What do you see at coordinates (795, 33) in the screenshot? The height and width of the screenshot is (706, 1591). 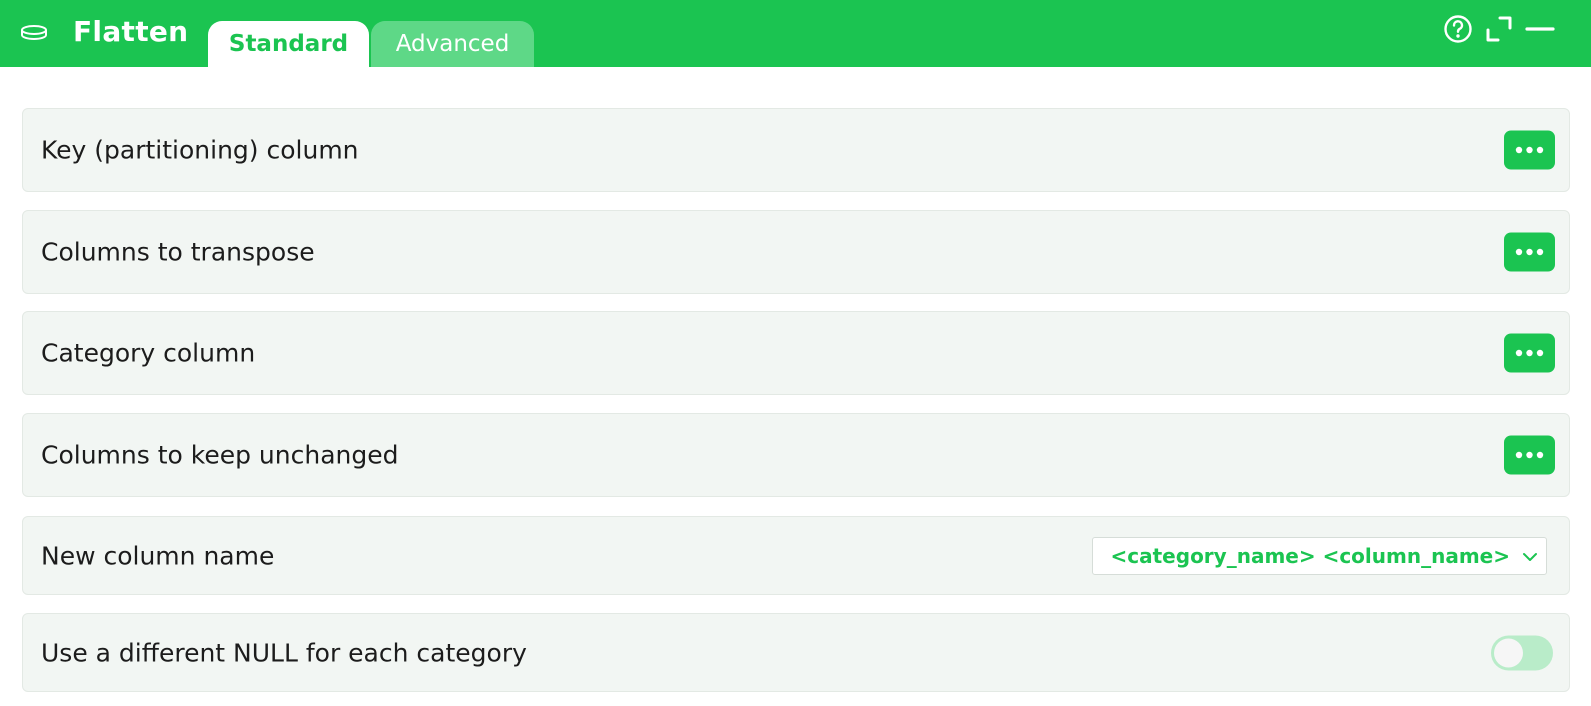 I see `header-bar: Flatten Standard Advanced` at bounding box center [795, 33].